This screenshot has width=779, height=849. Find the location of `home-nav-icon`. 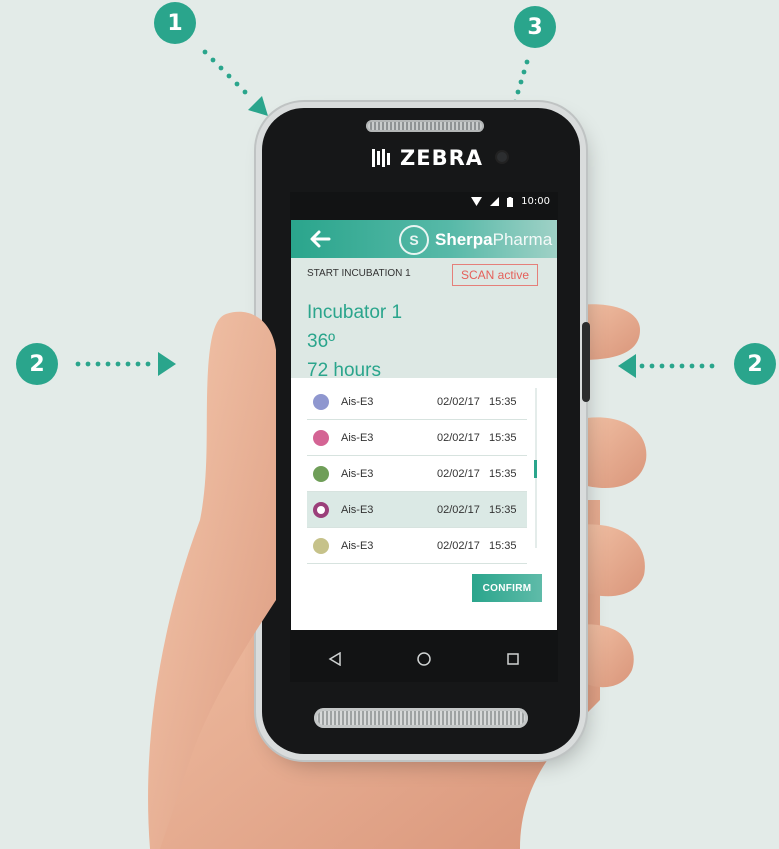

home-nav-icon is located at coordinates (424, 659).